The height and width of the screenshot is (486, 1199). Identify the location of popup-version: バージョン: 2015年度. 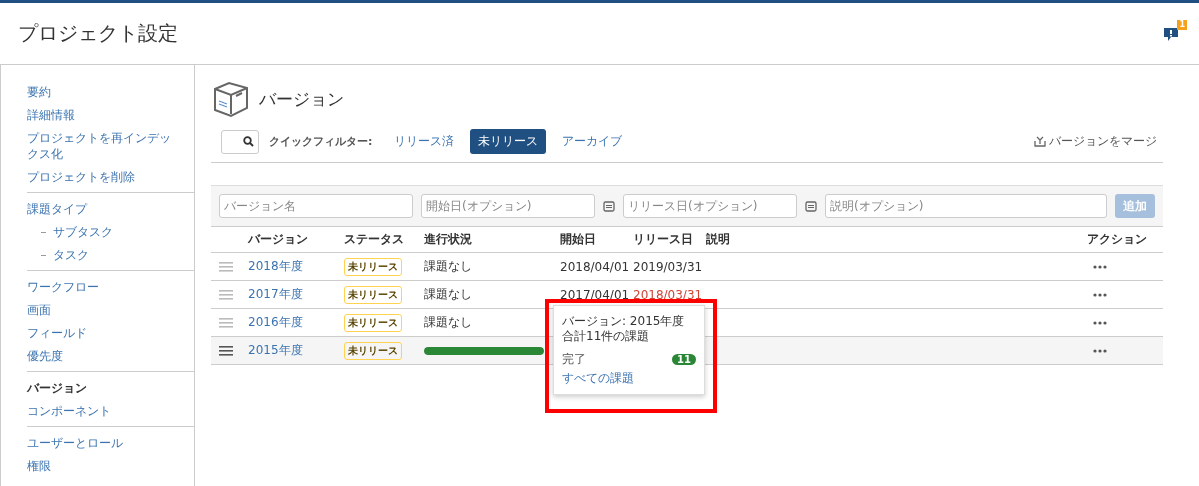
(624, 321).